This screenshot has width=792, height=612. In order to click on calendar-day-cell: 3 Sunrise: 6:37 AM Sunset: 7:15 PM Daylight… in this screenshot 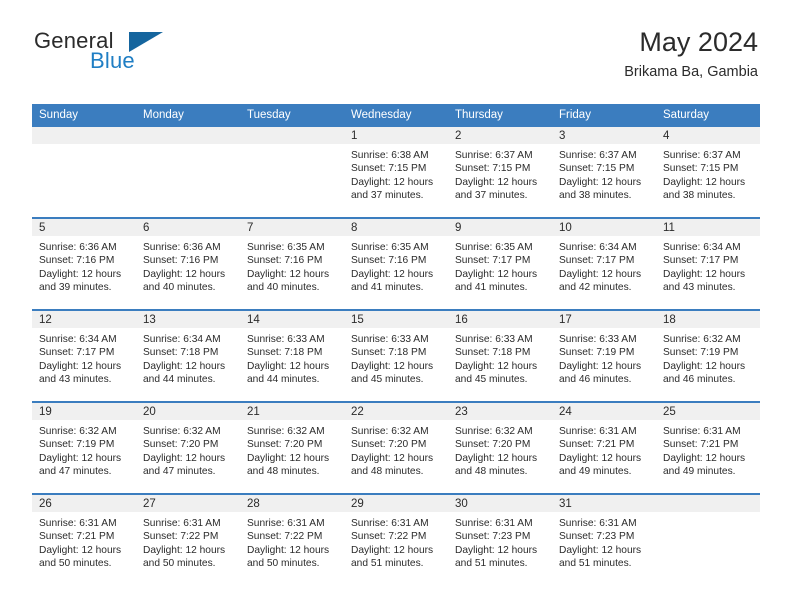, I will do `click(604, 172)`.